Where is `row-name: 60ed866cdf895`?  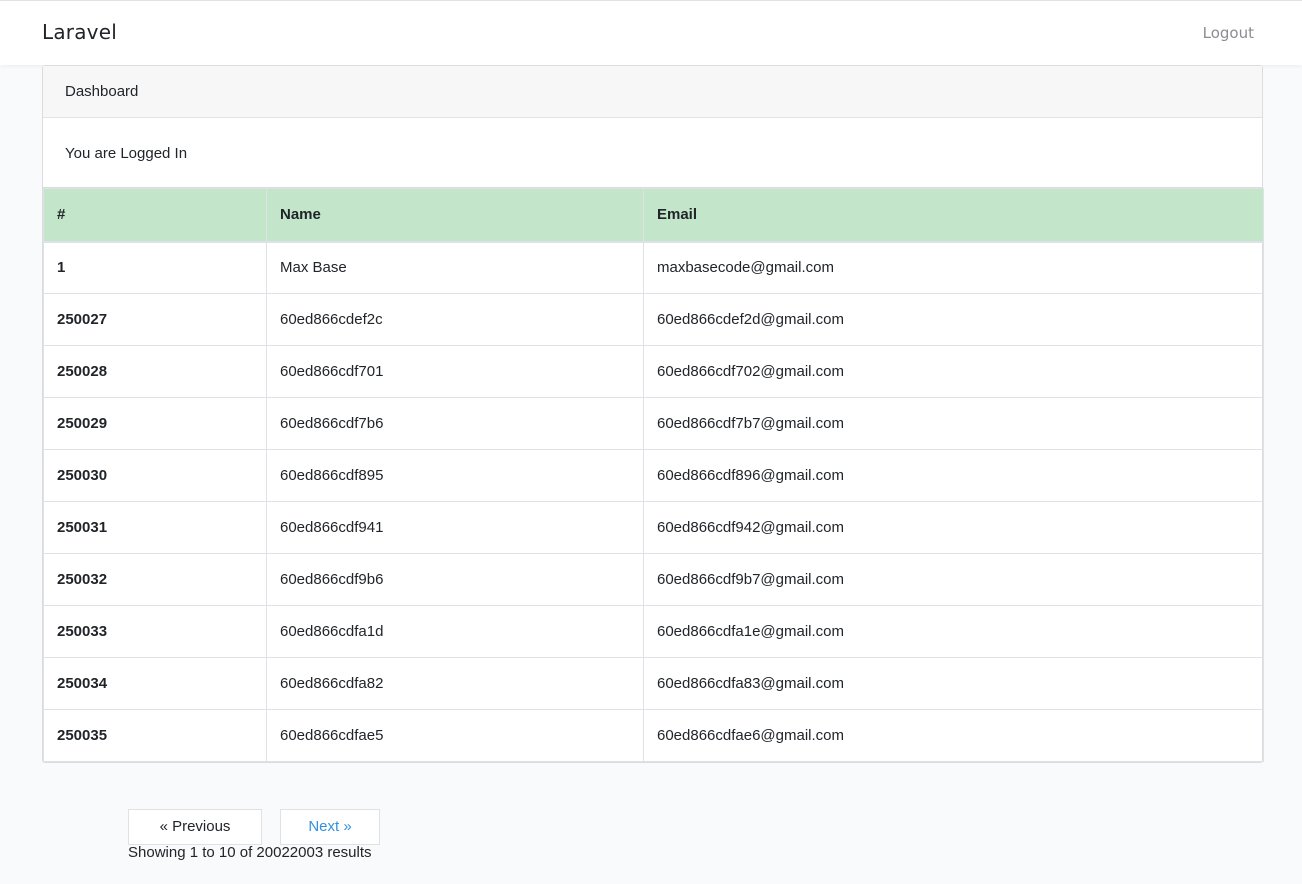
row-name: 60ed866cdf895 is located at coordinates (455, 475).